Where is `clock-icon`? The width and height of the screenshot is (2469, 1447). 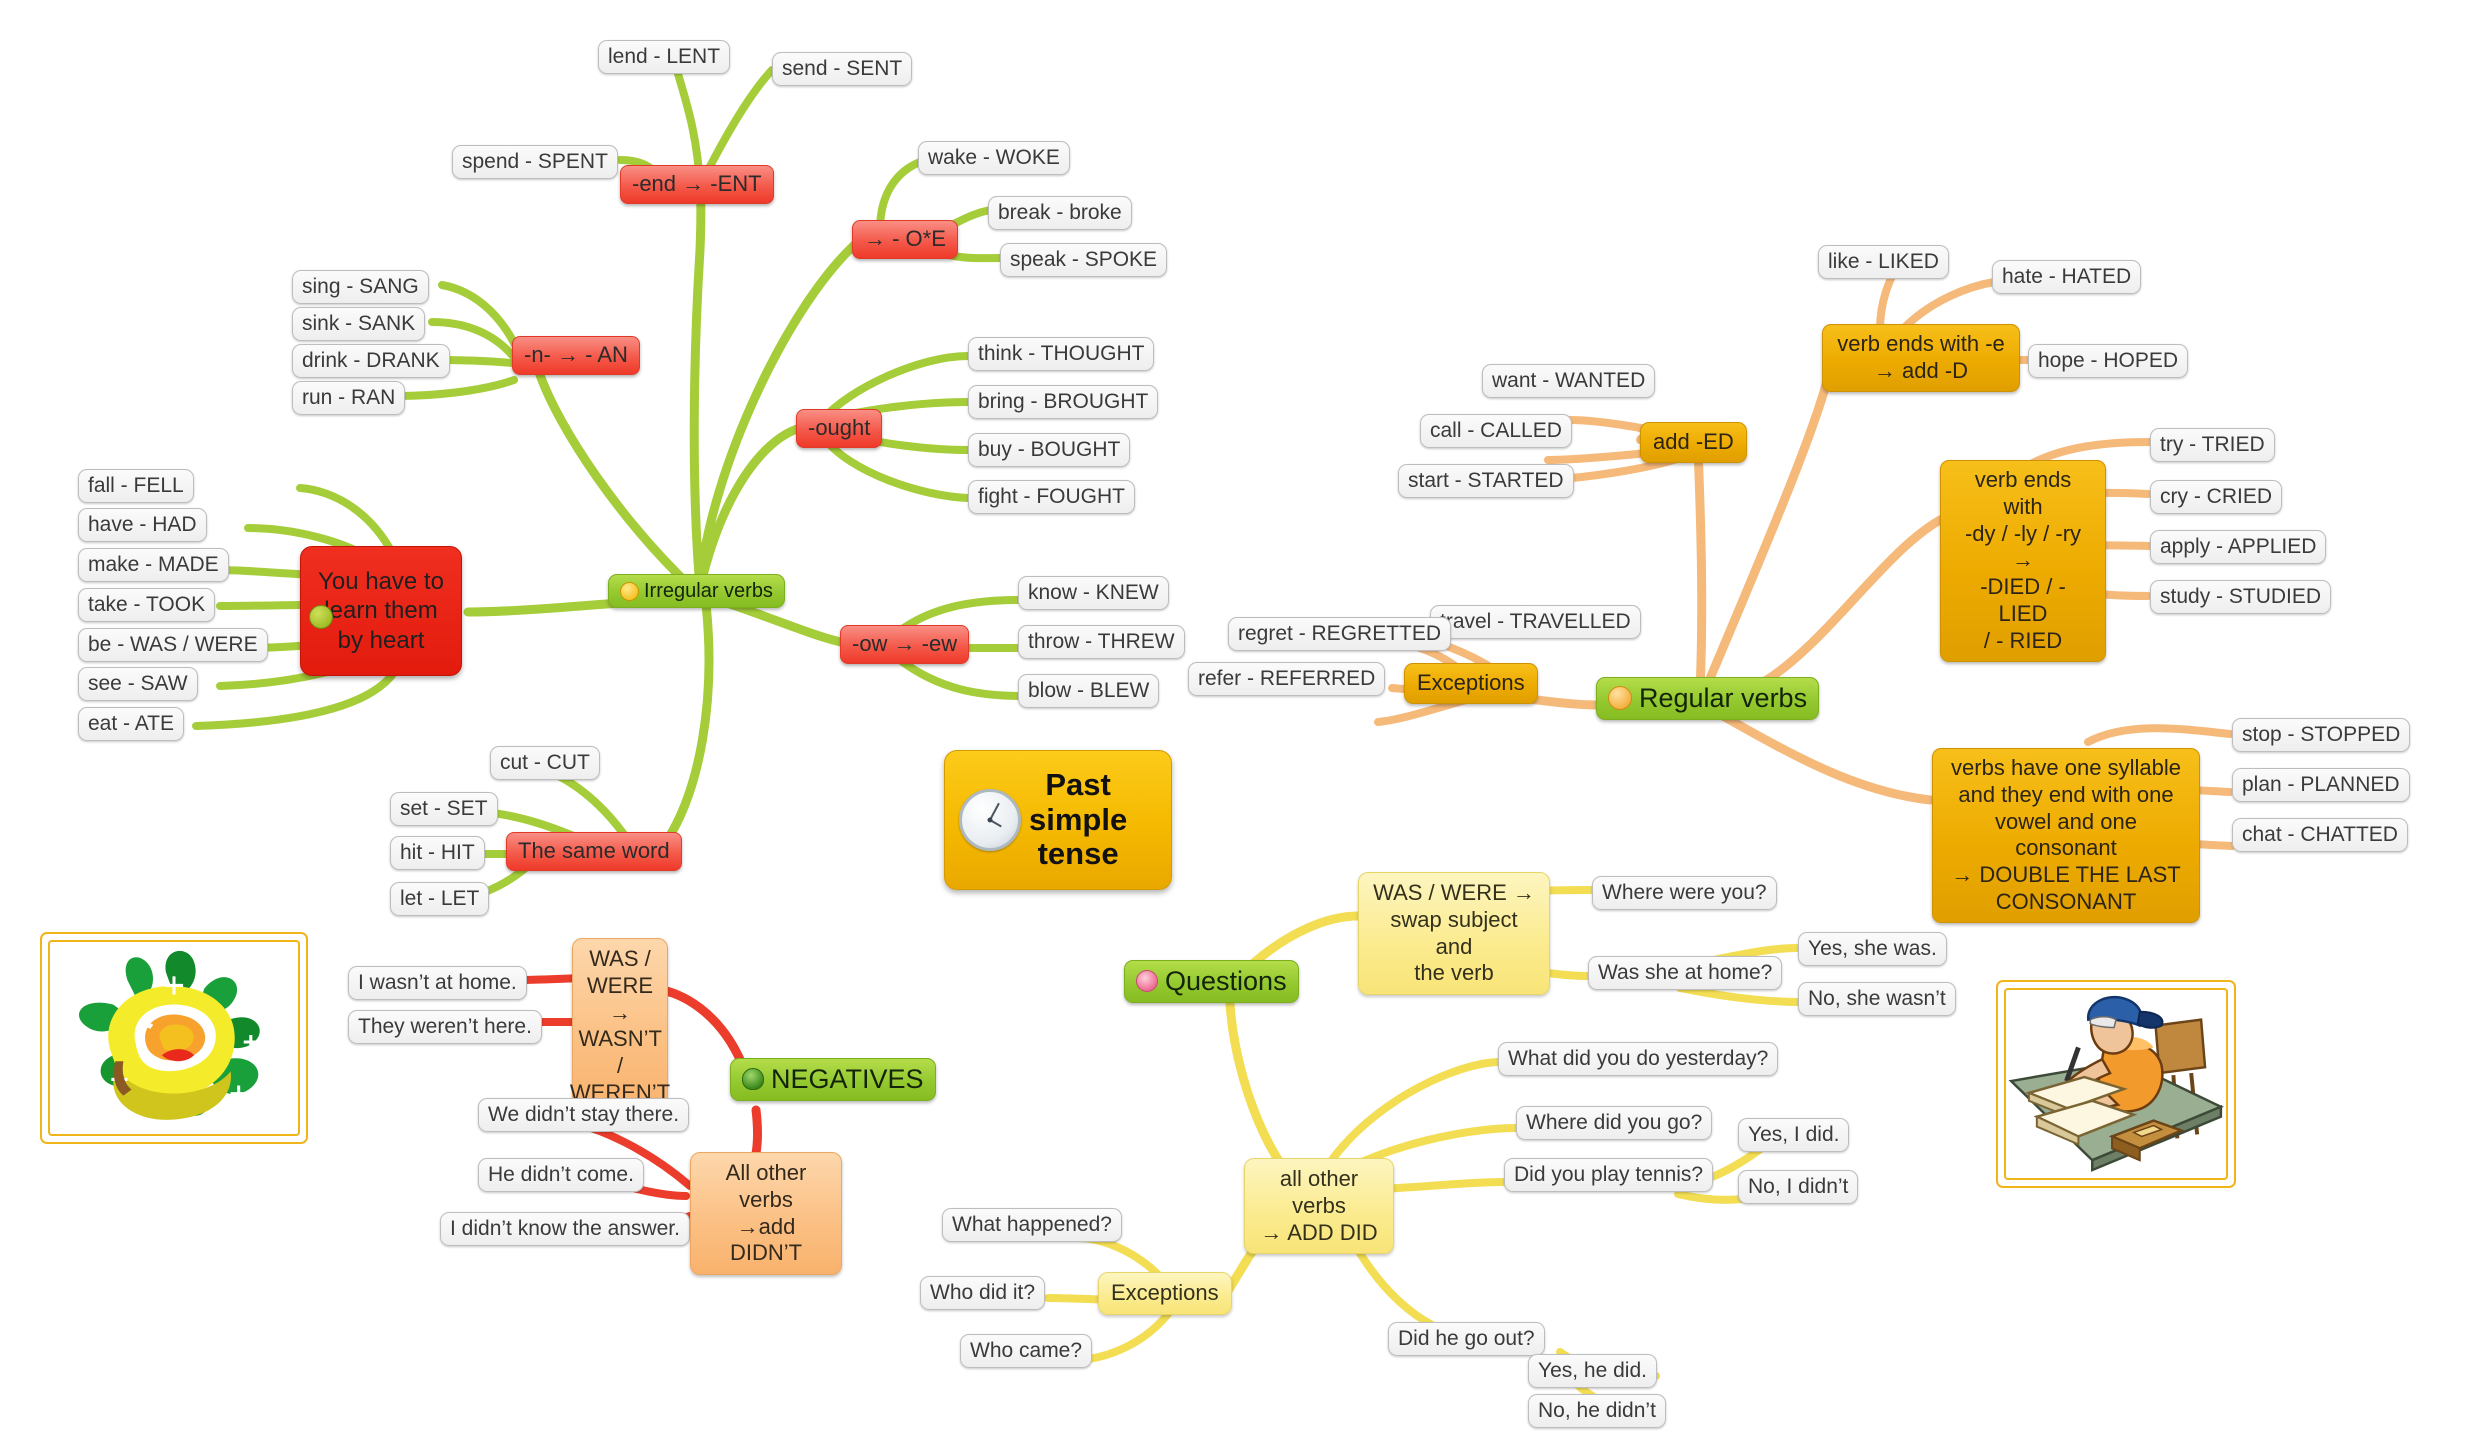 clock-icon is located at coordinates (990, 820).